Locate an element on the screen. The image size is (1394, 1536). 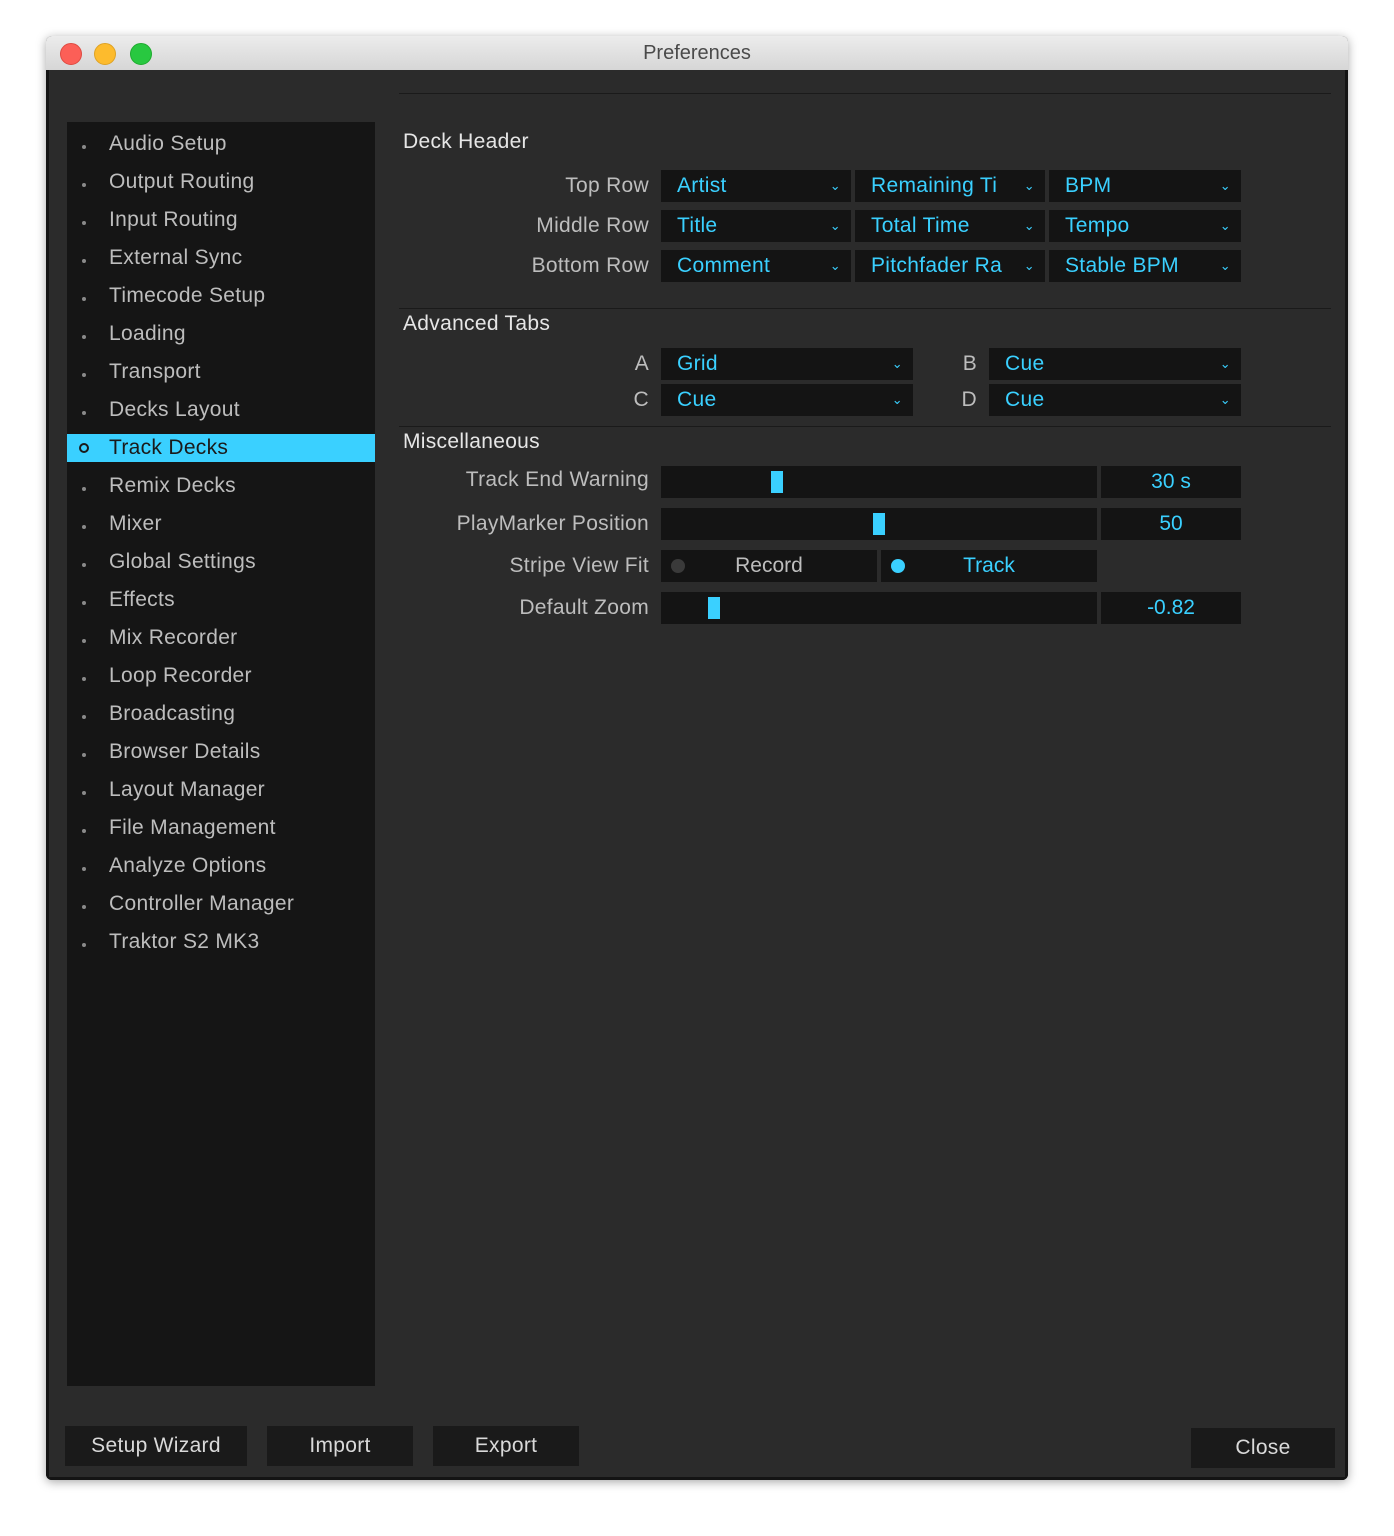
sidebar-item-track-decks: Track Decks is located at coordinates (221, 448).